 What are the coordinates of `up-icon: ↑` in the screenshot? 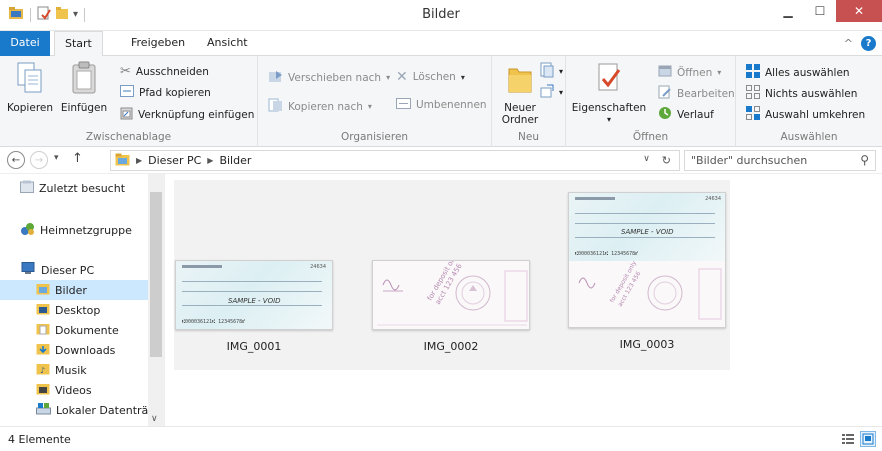 It's located at (77, 158).